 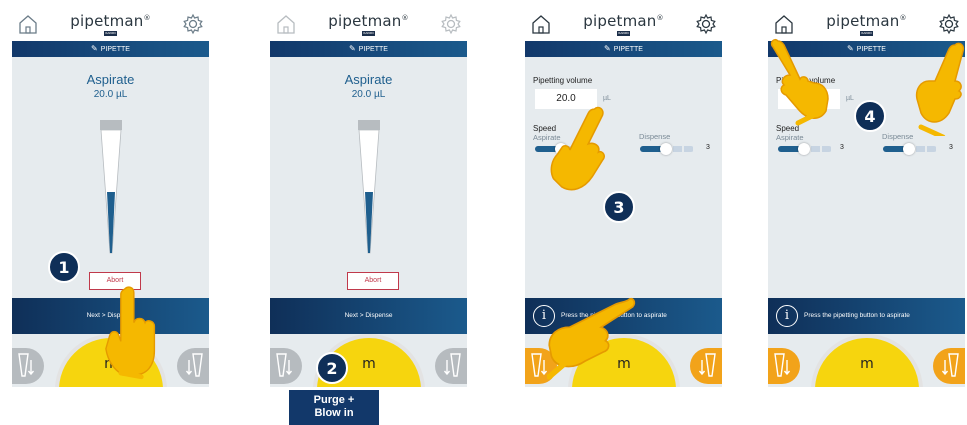 I want to click on aspirate-label: Aspirate, so click(x=790, y=137).